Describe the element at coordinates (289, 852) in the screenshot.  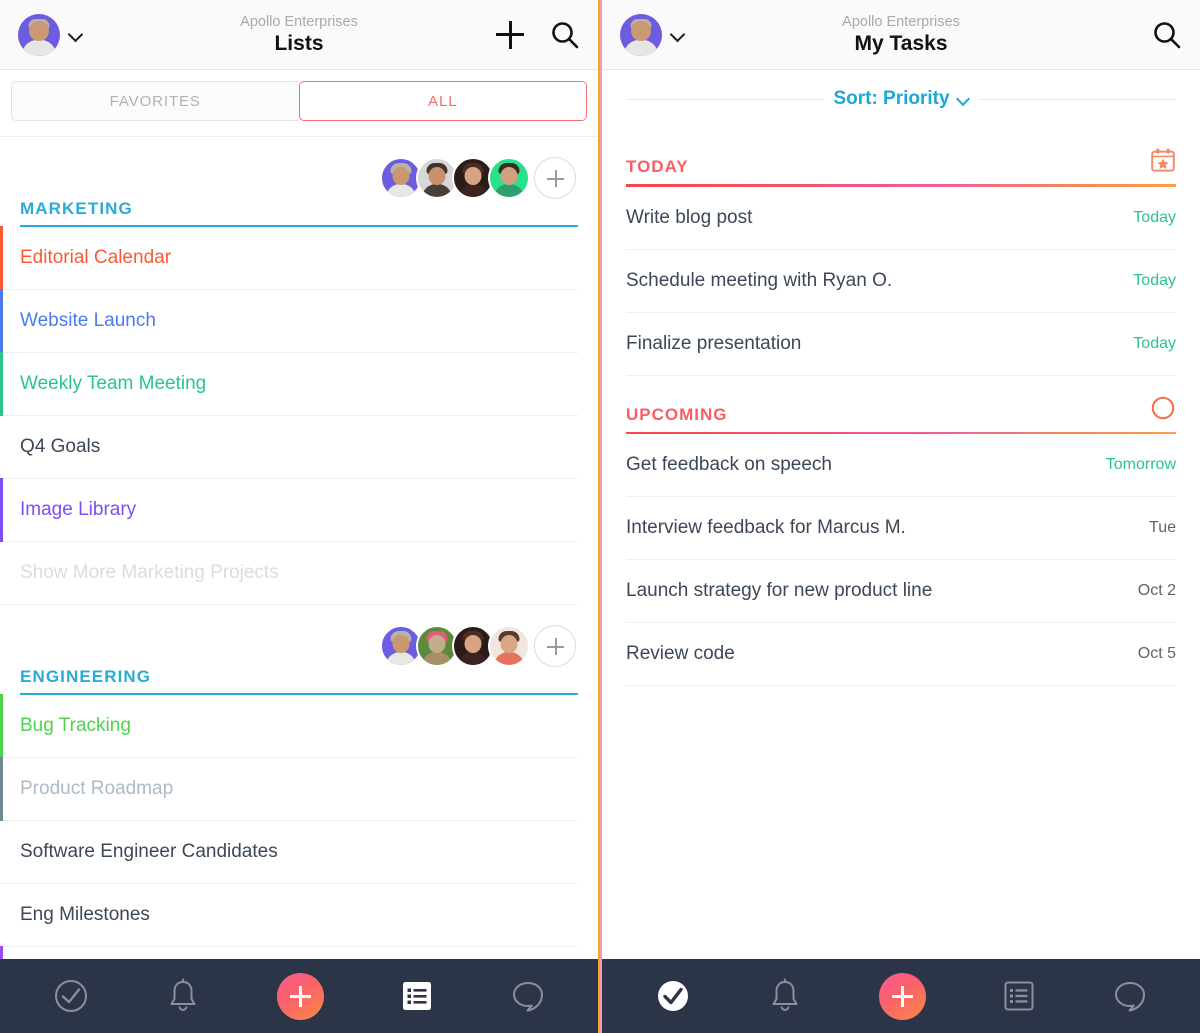
I see `list-item: Software Engineer Candidates` at that location.